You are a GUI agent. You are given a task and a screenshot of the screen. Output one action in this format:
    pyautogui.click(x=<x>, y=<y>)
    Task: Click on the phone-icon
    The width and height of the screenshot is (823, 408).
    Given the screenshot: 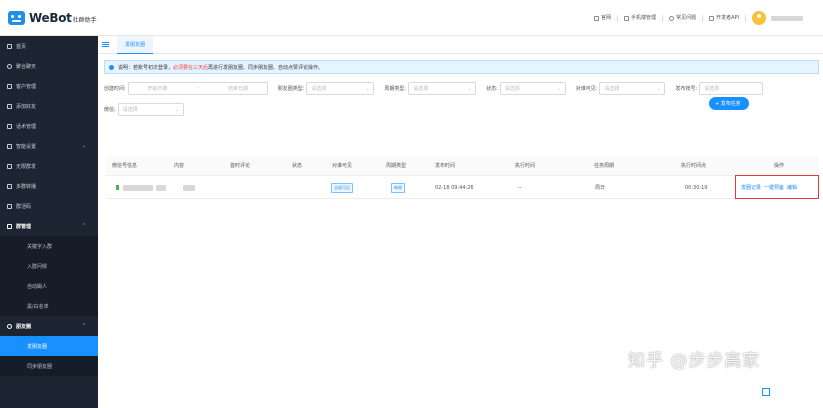 What is the action you would take?
    pyautogui.click(x=627, y=18)
    